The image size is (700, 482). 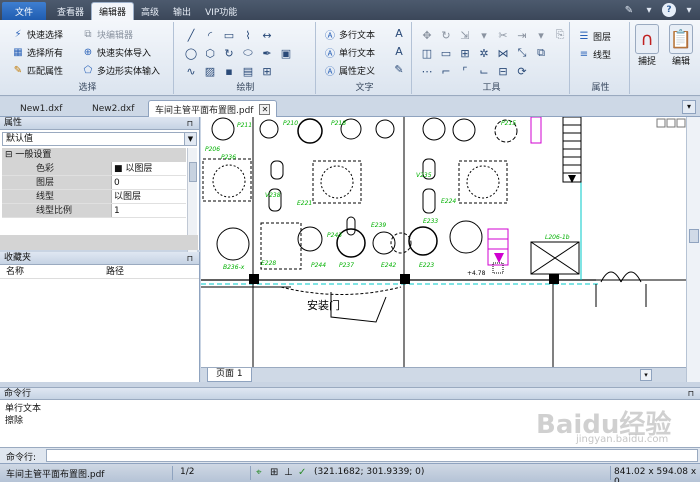 What do you see at coordinates (349, 34) in the screenshot?
I see `mtext-button: Ⓐ 多行文本` at bounding box center [349, 34].